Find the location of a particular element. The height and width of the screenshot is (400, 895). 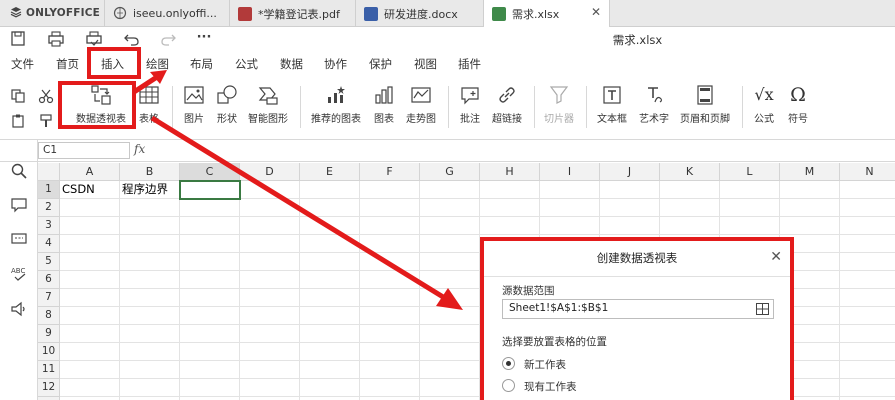

arrow-head-dialog is located at coordinates (449, 299).